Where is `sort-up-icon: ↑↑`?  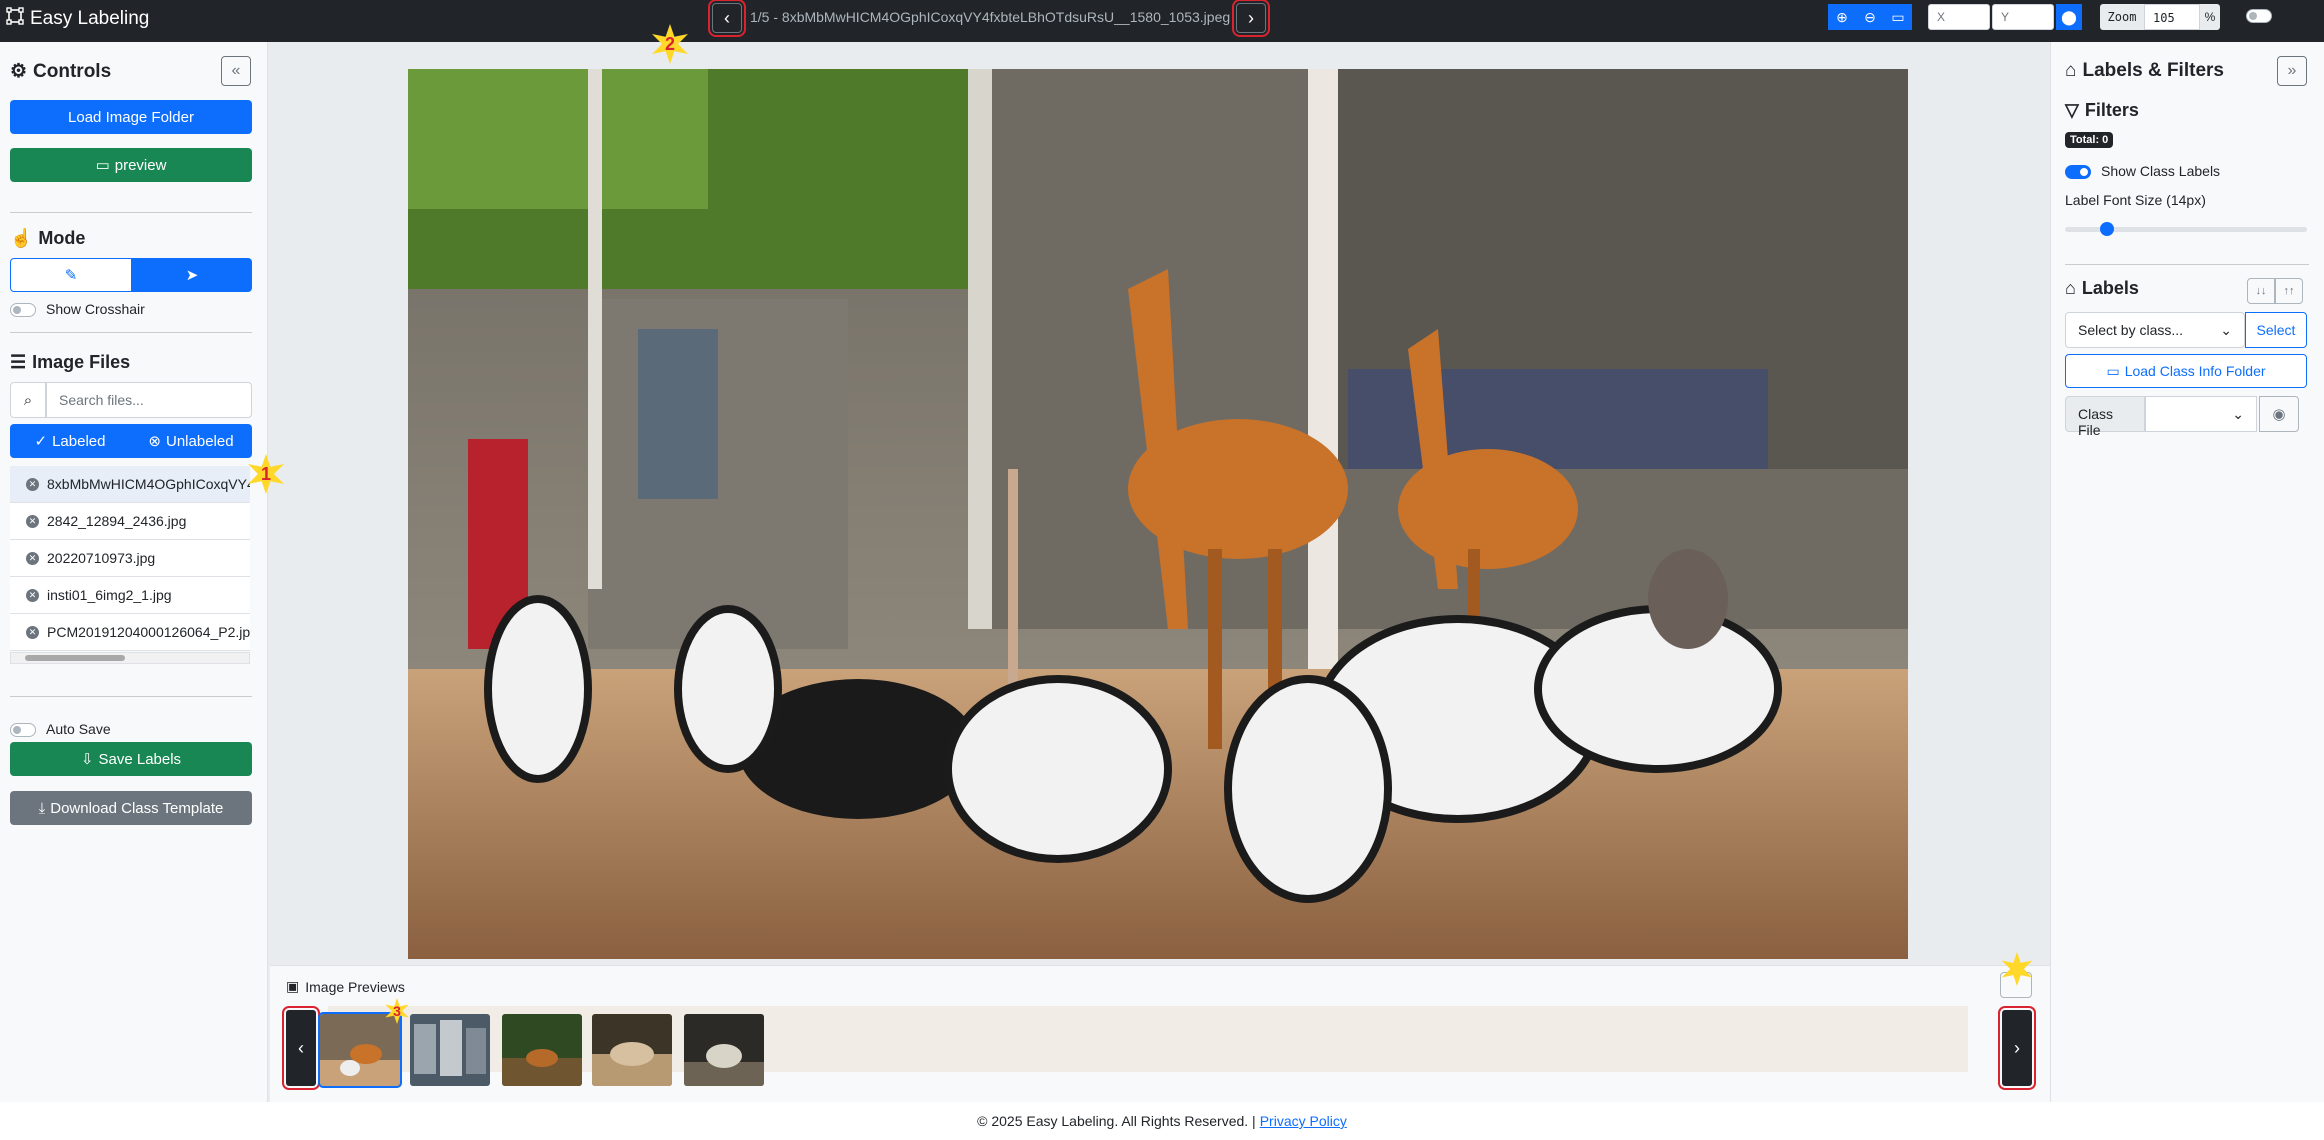 sort-up-icon: ↑↑ is located at coordinates (2289, 291).